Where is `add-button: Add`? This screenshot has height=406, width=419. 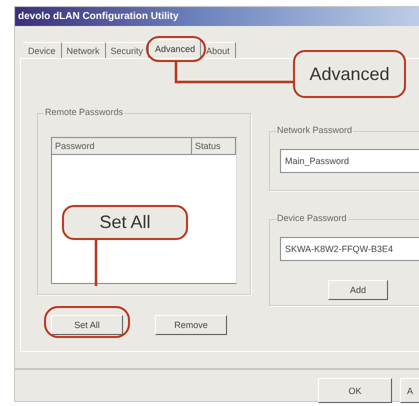
add-button: Add is located at coordinates (358, 290).